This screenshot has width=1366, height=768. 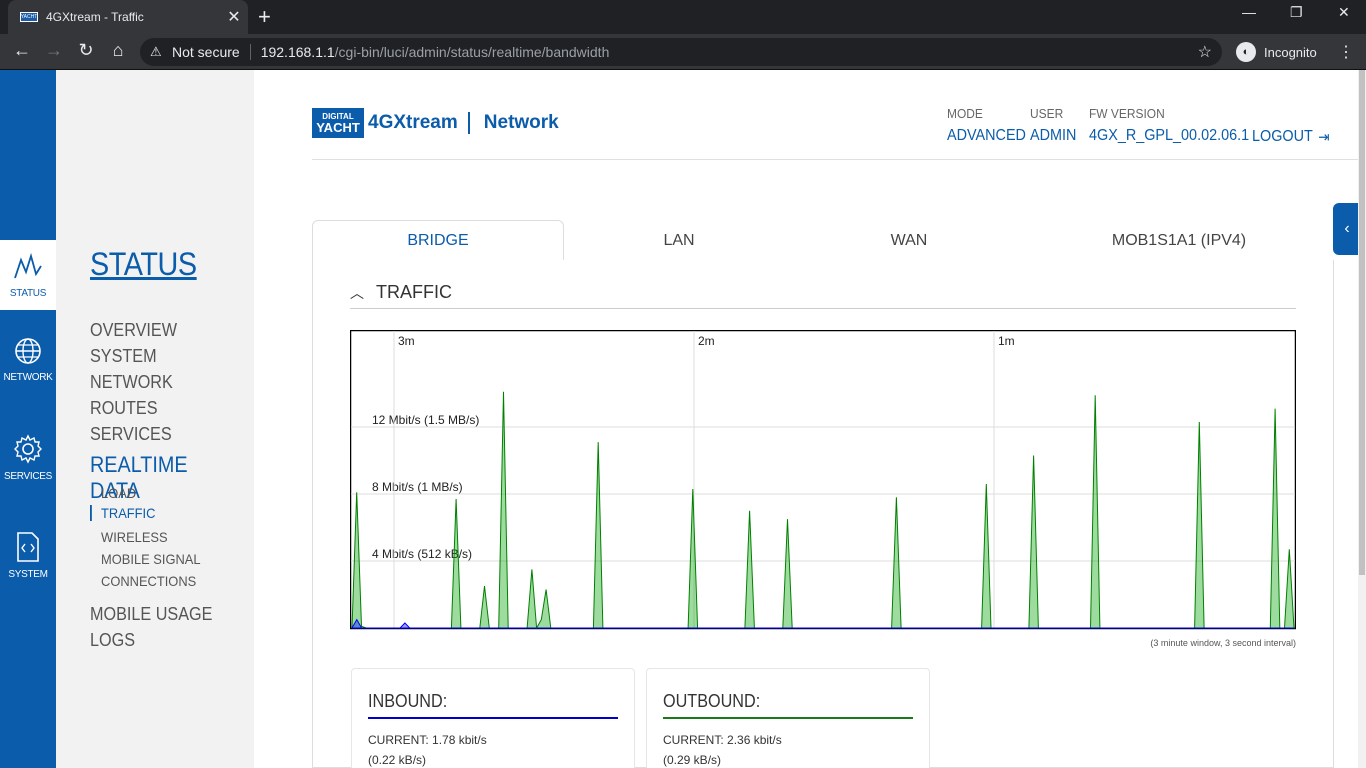 What do you see at coordinates (468, 123) in the screenshot?
I see `logo-divider` at bounding box center [468, 123].